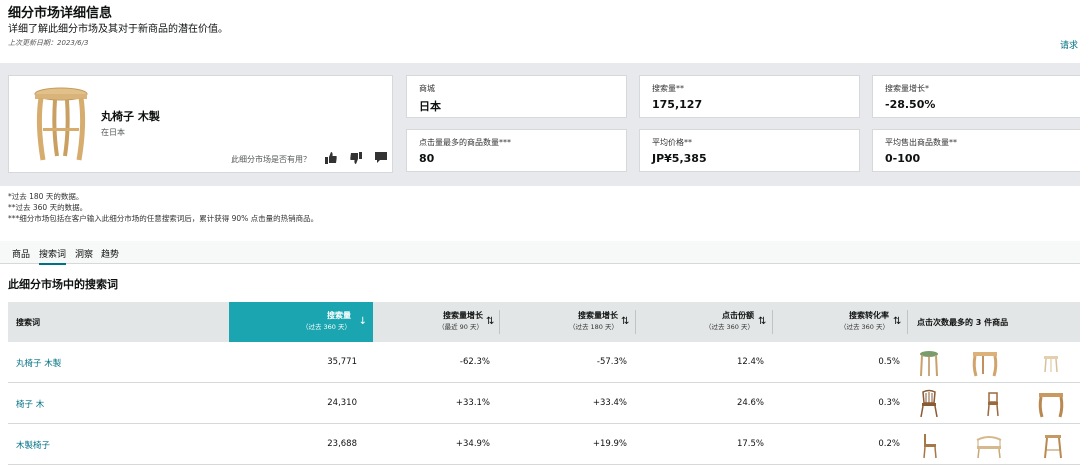 This screenshot has height=465, width=1080. I want to click on click-share-value: 24.6%, so click(750, 403).